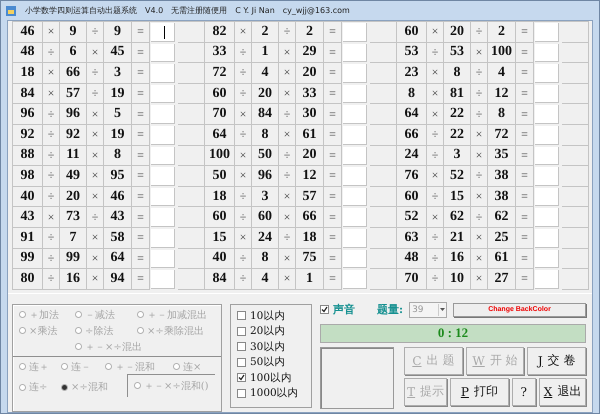  I want to click on number-cell: 33, so click(220, 53).